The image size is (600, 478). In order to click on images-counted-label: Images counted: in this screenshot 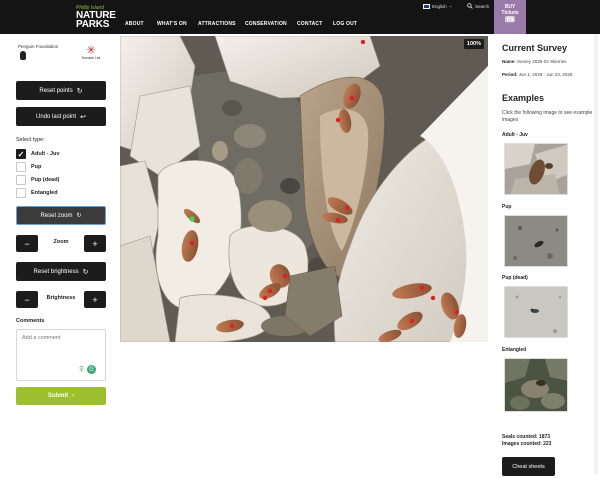, I will do `click(522, 444)`.